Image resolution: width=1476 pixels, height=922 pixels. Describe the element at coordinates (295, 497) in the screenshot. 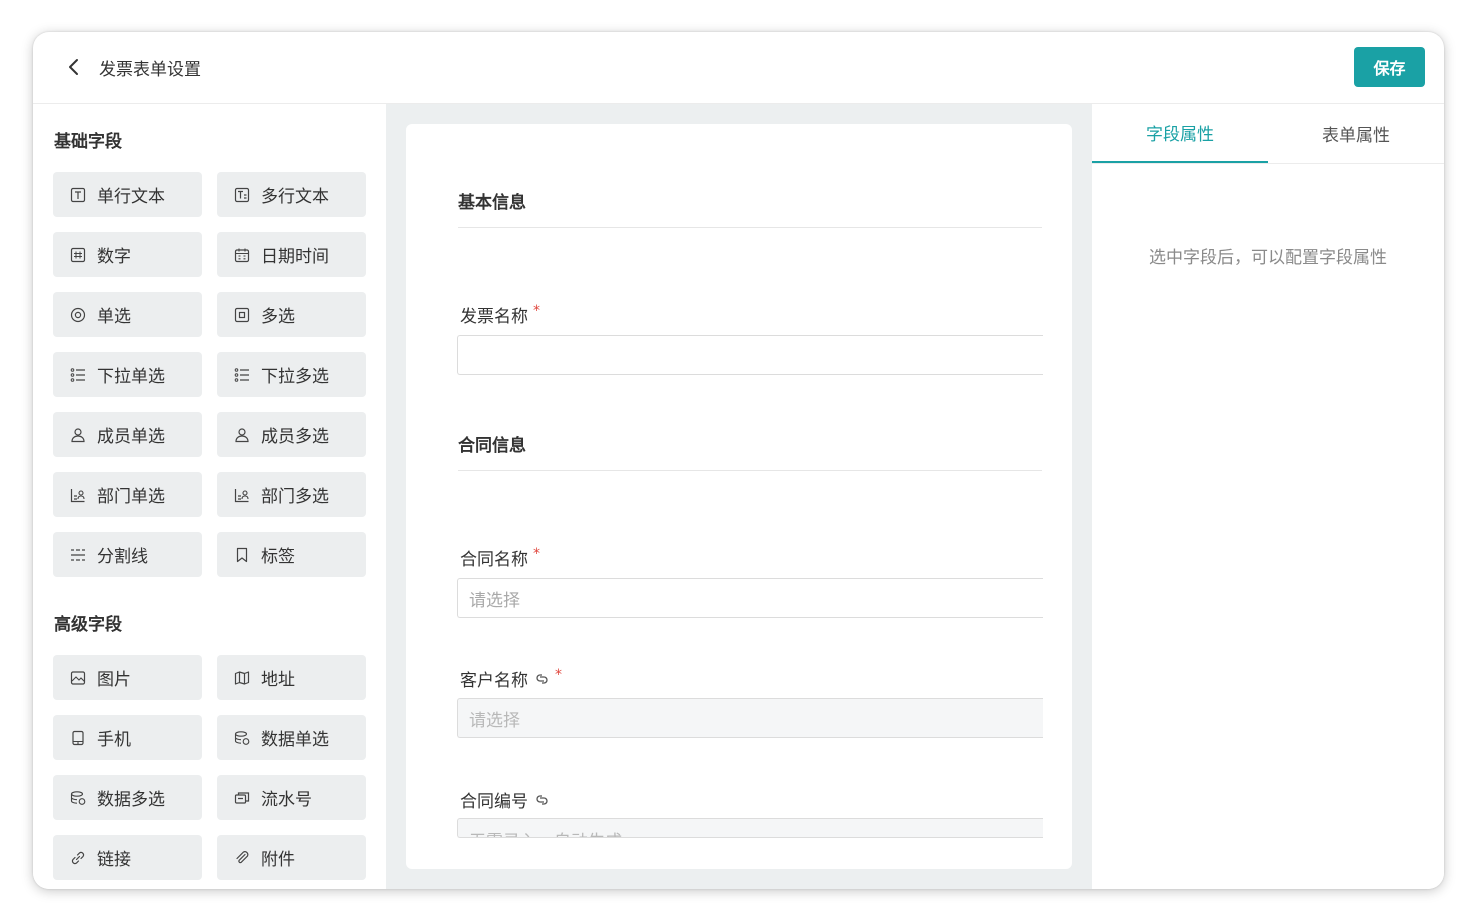

I see `field-label: 部门多选` at that location.